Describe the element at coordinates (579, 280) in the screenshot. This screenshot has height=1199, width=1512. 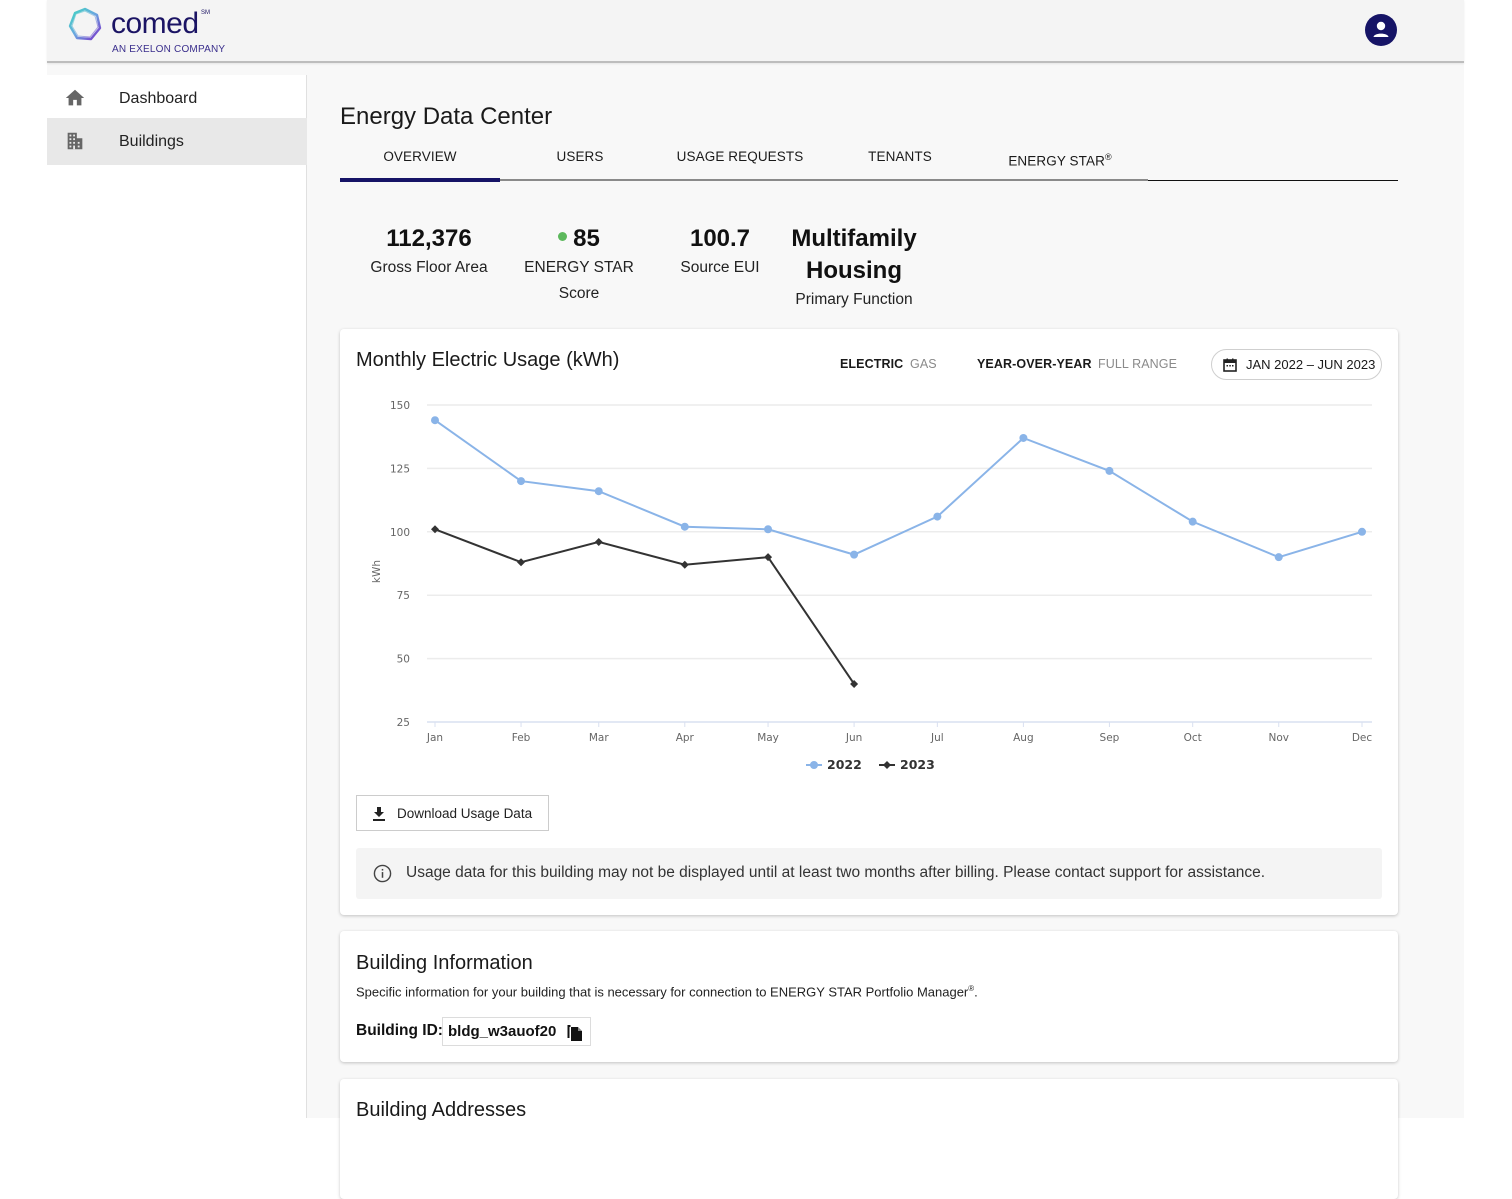
I see `stat-label: ENERGY STAR Score` at that location.